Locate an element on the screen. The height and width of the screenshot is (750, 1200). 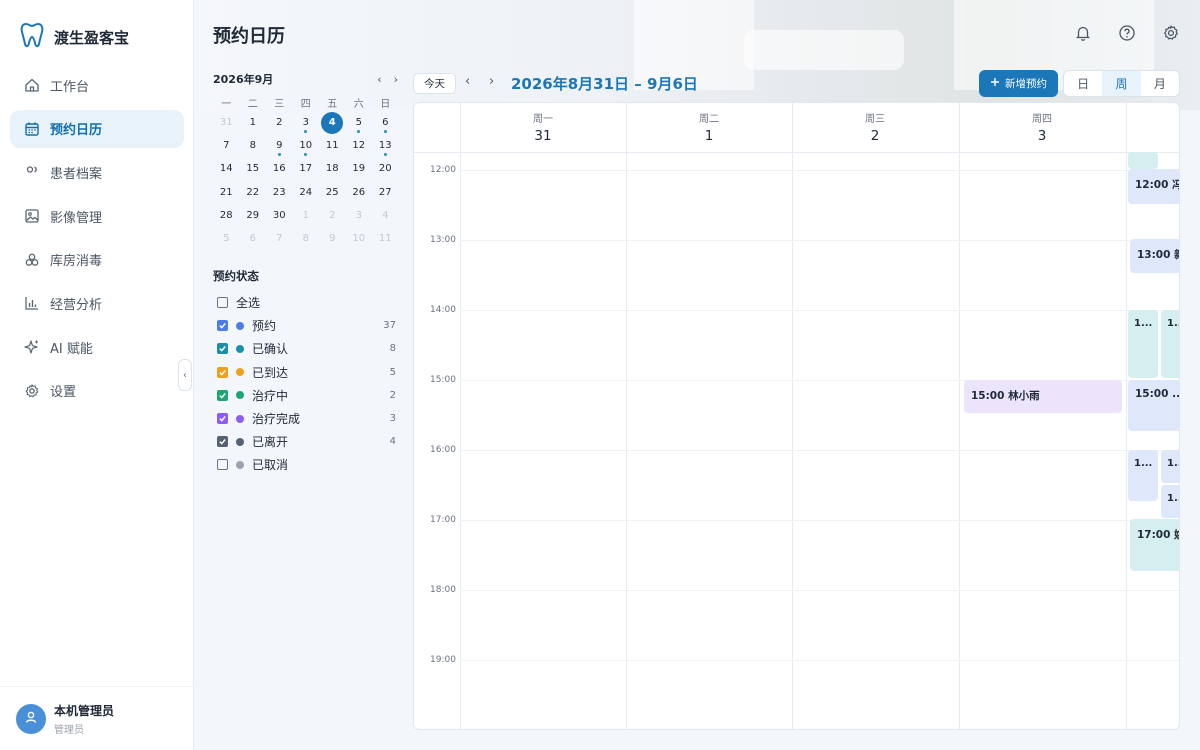
today-button: 今天 is located at coordinates (434, 83).